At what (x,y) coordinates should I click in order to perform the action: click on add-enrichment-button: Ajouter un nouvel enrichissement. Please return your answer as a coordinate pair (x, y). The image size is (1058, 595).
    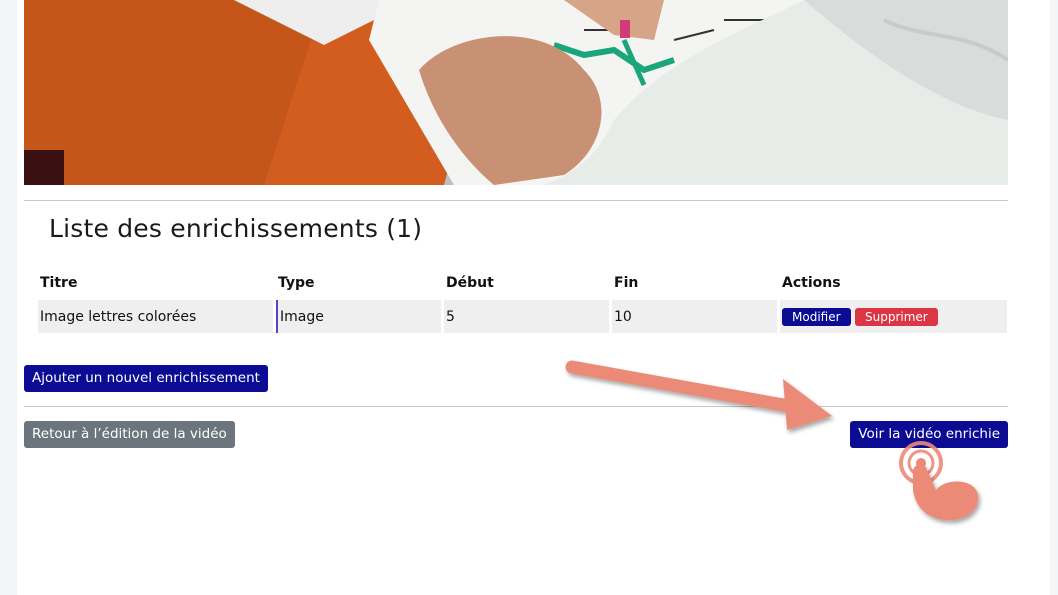
    Looking at the image, I should click on (146, 378).